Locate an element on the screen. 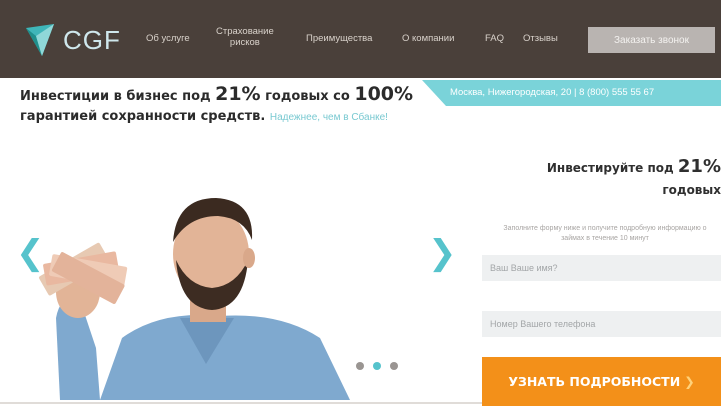 This screenshot has width=721, height=406. logo-icon is located at coordinates (40, 40).